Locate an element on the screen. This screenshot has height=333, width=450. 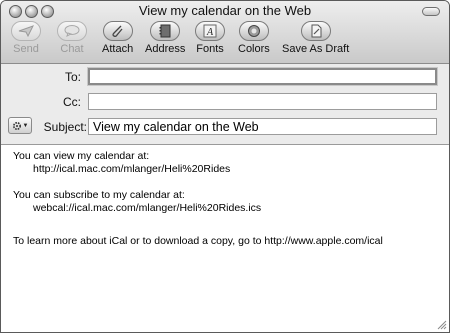
color-wheel-icon is located at coordinates (253, 31).